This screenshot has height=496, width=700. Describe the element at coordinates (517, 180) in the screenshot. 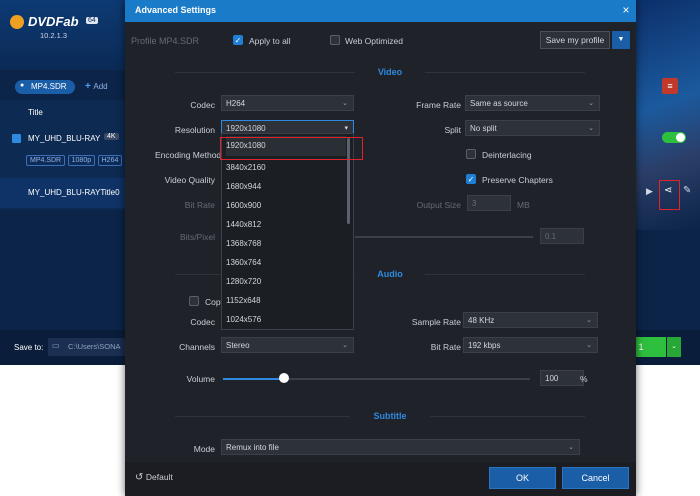

I see `preserve-chapters-label: Preserve Chapters` at that location.